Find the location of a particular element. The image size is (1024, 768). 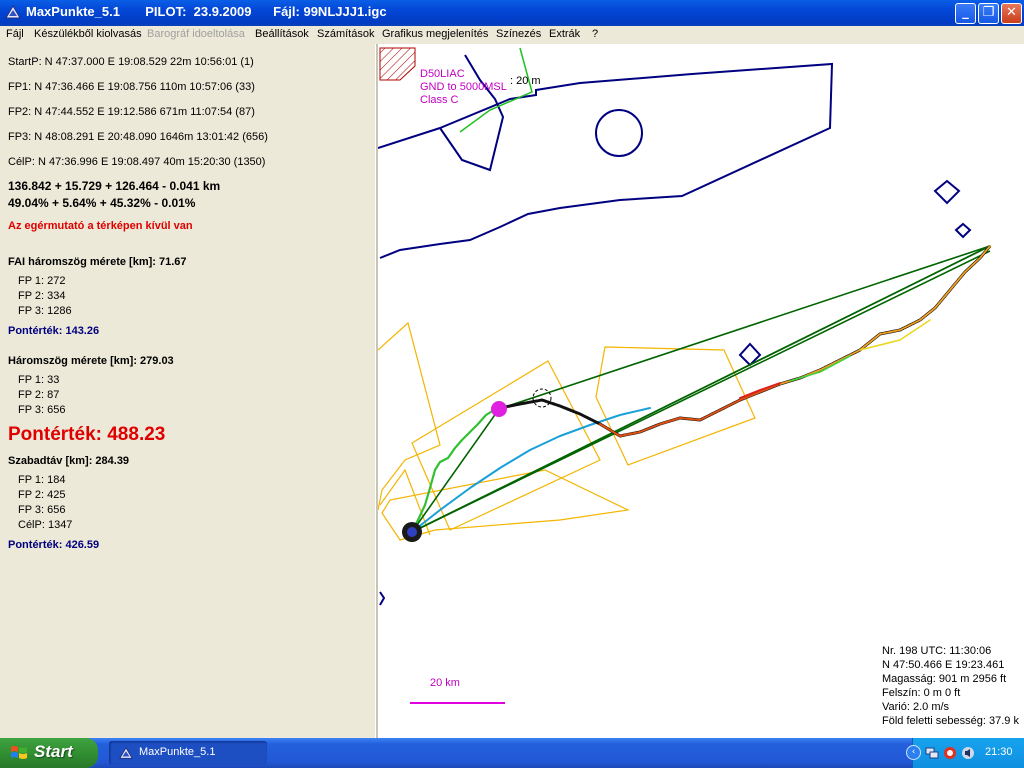

free-fp3: FP 3: 656 is located at coordinates (42, 510).